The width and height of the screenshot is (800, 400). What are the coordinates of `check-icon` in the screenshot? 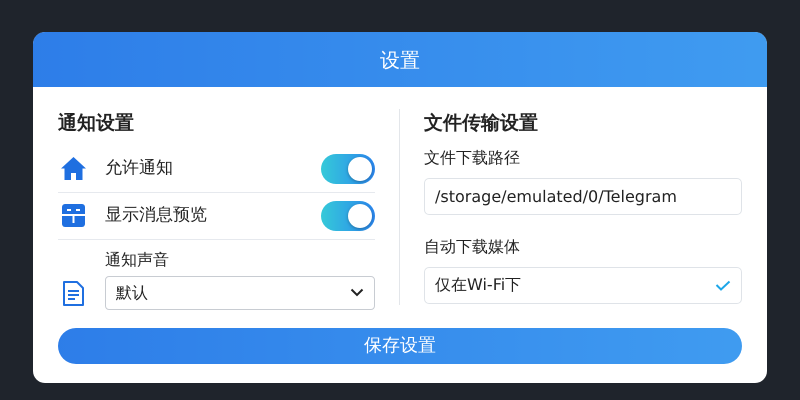 It's located at (723, 285).